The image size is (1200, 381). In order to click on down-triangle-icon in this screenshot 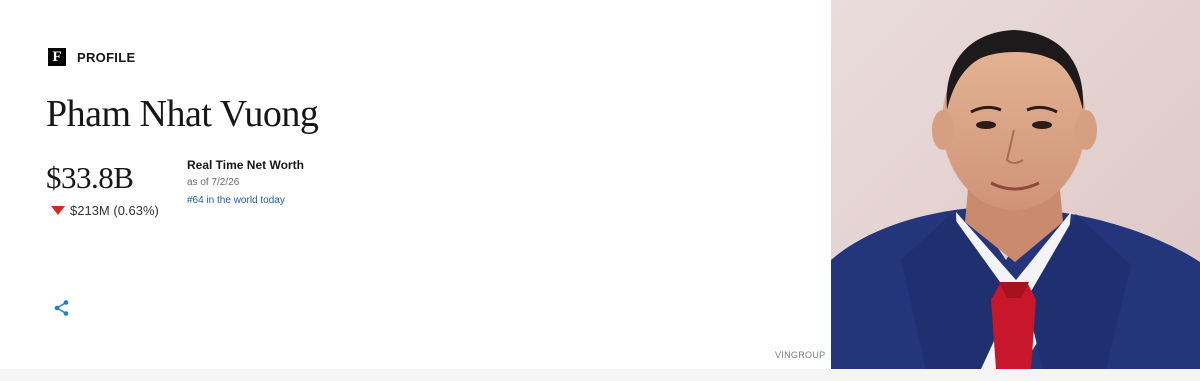, I will do `click(58, 210)`.